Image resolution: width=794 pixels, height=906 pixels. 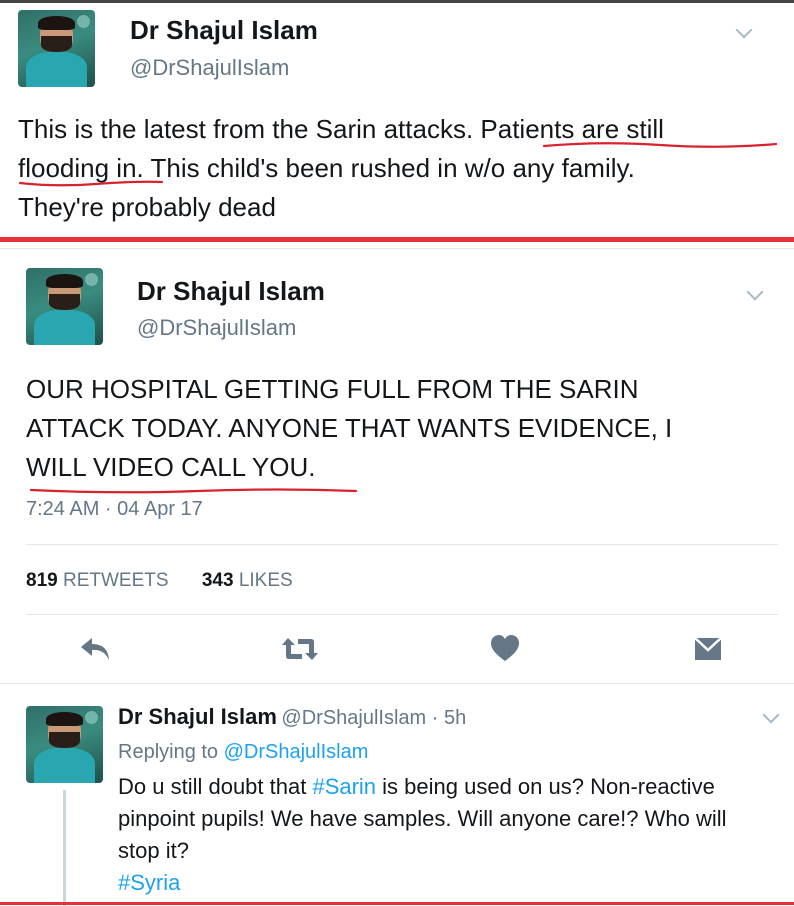 What do you see at coordinates (95, 649) in the screenshot?
I see `reply-icon` at bounding box center [95, 649].